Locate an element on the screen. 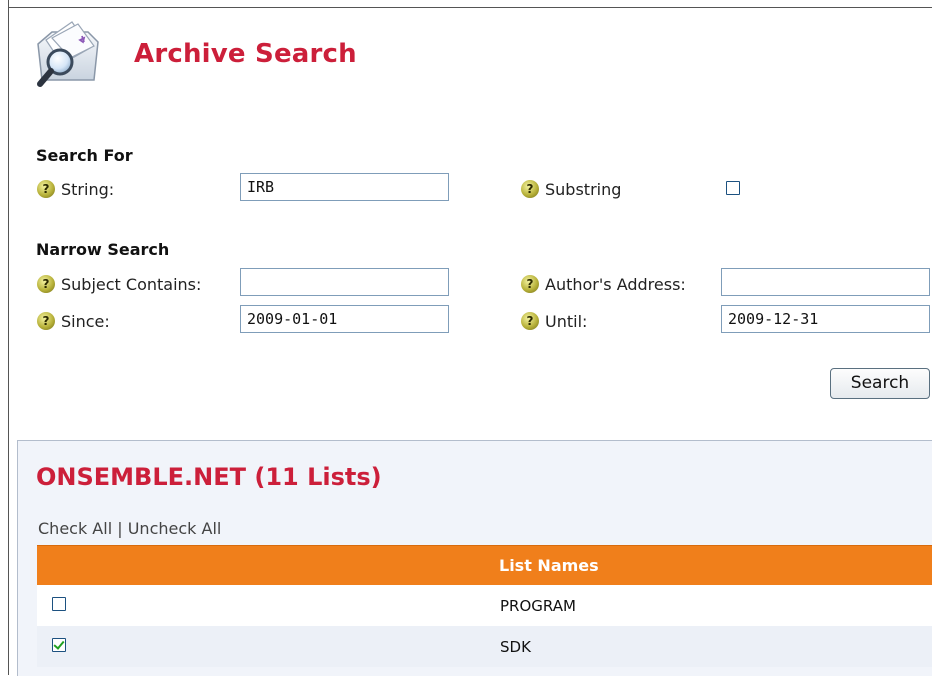  list-name: PROGRAM is located at coordinates (538, 606).